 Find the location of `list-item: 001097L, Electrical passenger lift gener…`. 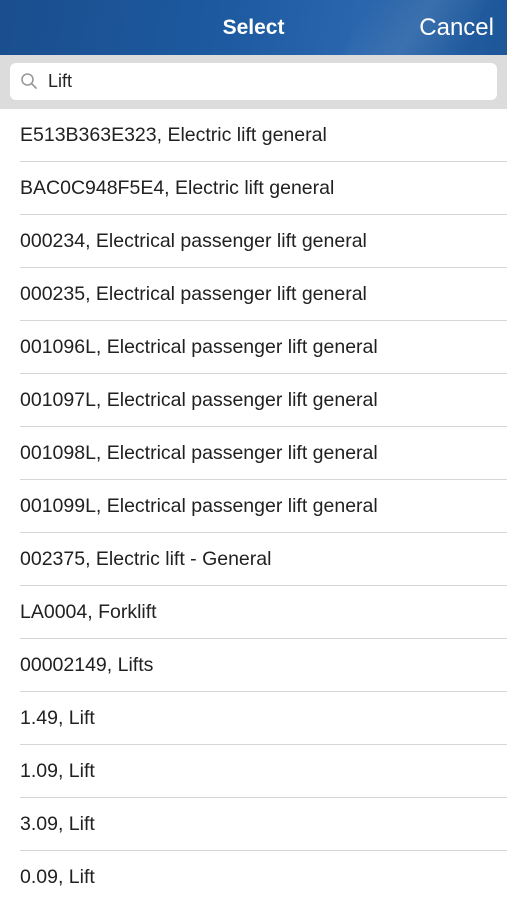

list-item: 001097L, Electrical passenger lift gener… is located at coordinates (263, 400).